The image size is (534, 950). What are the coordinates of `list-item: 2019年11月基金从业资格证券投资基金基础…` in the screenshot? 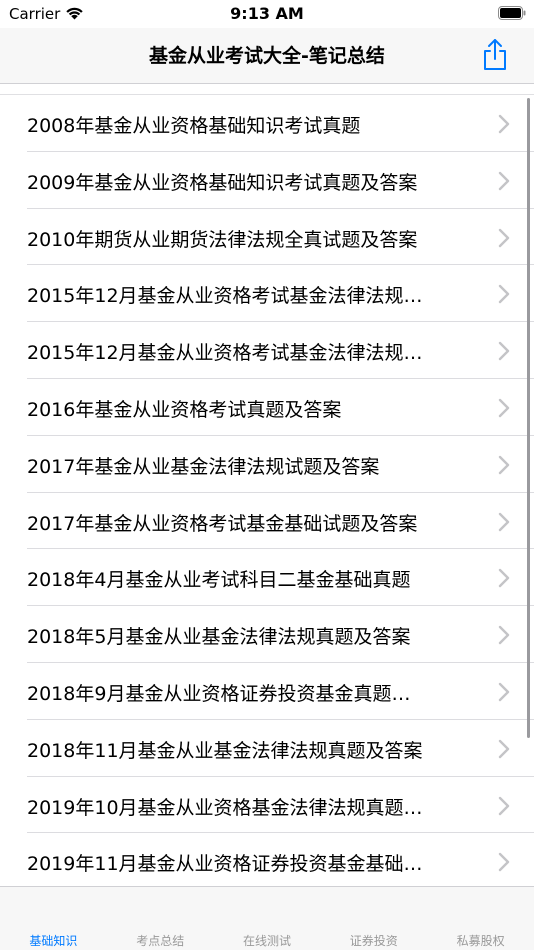 It's located at (267, 859).